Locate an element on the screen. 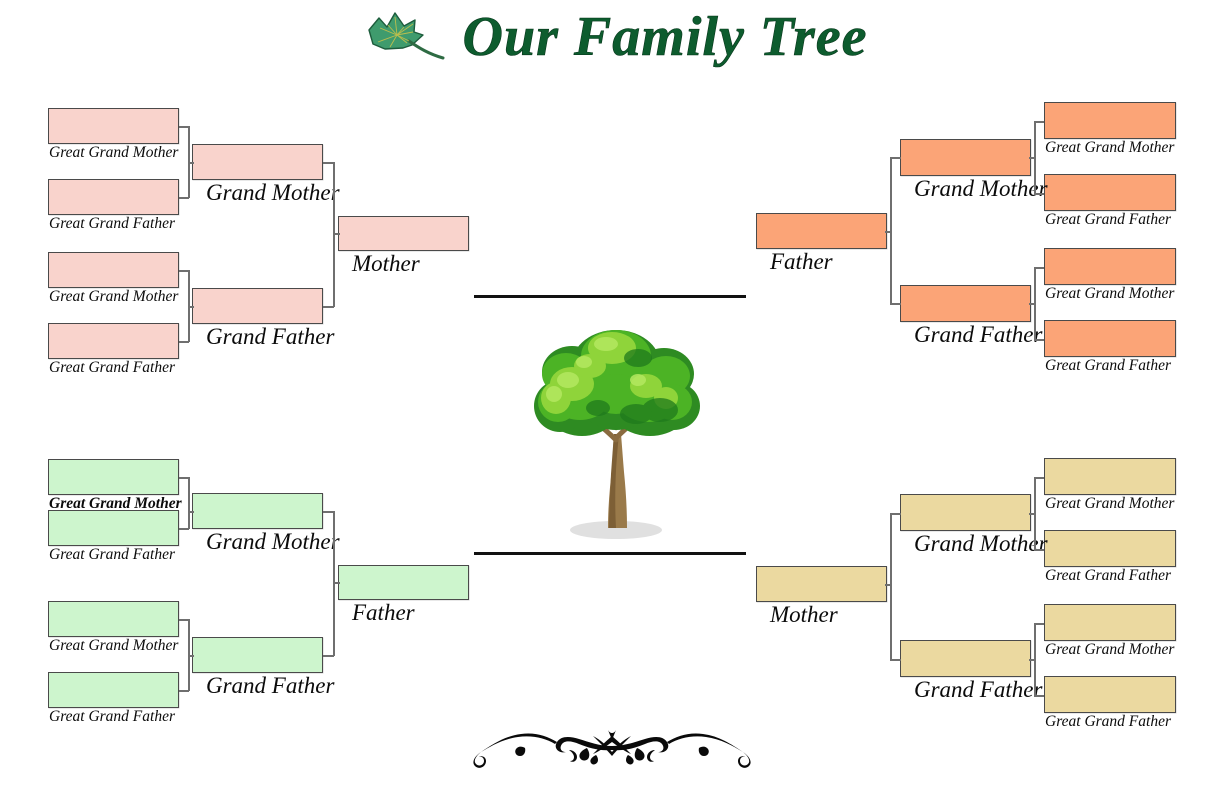 This screenshot has height=792, width=1224. leaf-icon is located at coordinates (406, 36).